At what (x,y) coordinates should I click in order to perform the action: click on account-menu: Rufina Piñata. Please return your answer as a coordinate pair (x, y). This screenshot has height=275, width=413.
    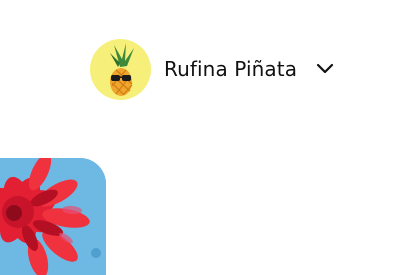
    Looking at the image, I should click on (212, 69).